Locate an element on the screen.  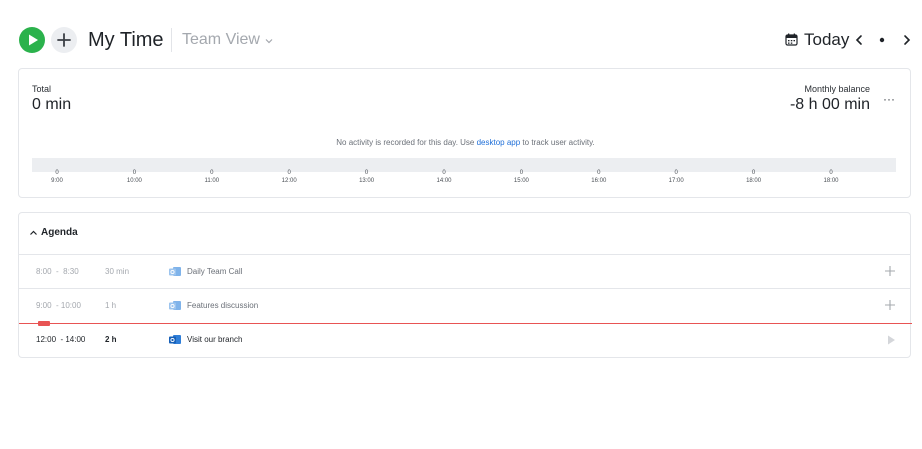
today-button: Today is located at coordinates (826, 40).